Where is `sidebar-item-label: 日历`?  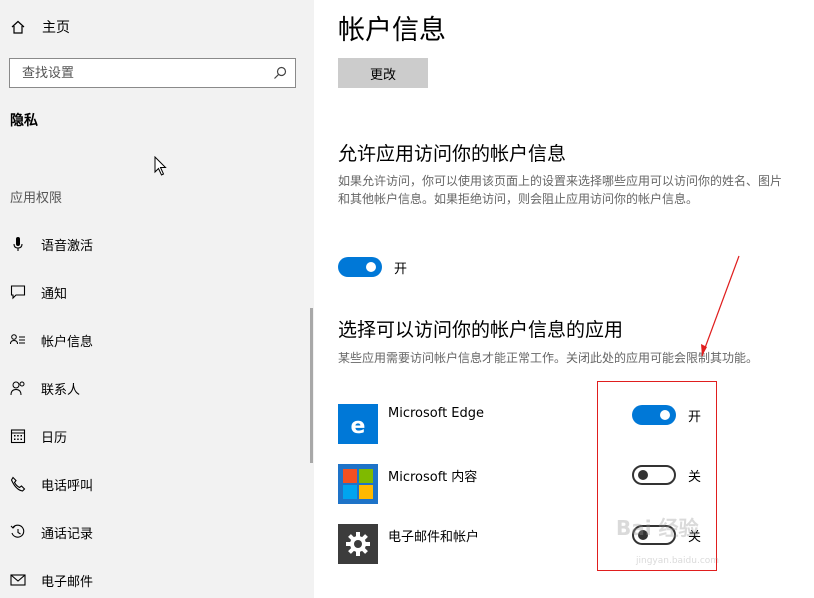 sidebar-item-label: 日历 is located at coordinates (54, 438).